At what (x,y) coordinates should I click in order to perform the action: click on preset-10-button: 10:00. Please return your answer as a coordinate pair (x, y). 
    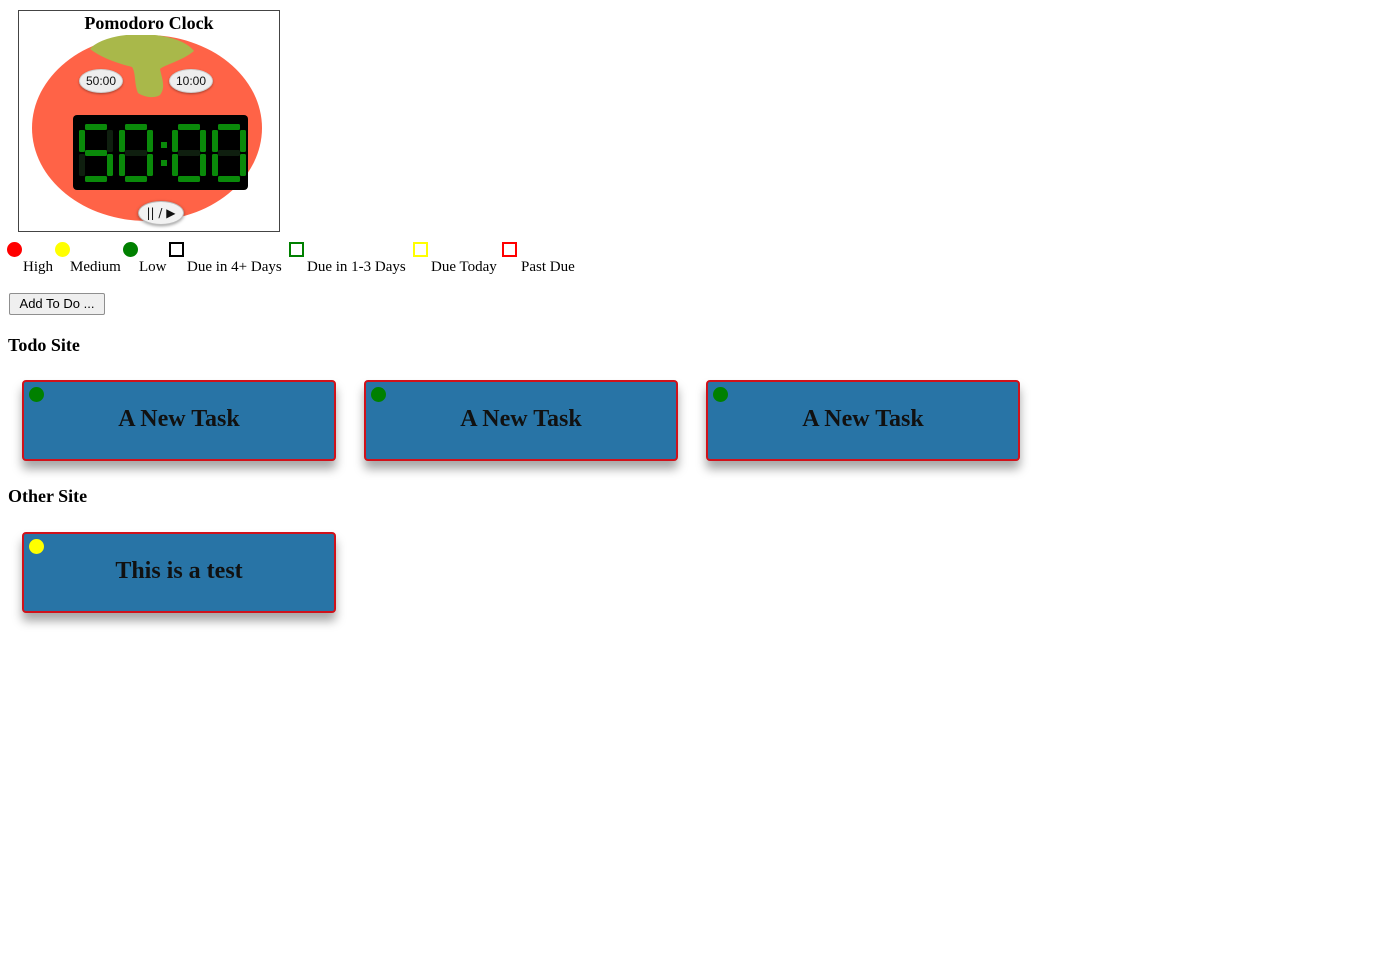
    Looking at the image, I should click on (191, 81).